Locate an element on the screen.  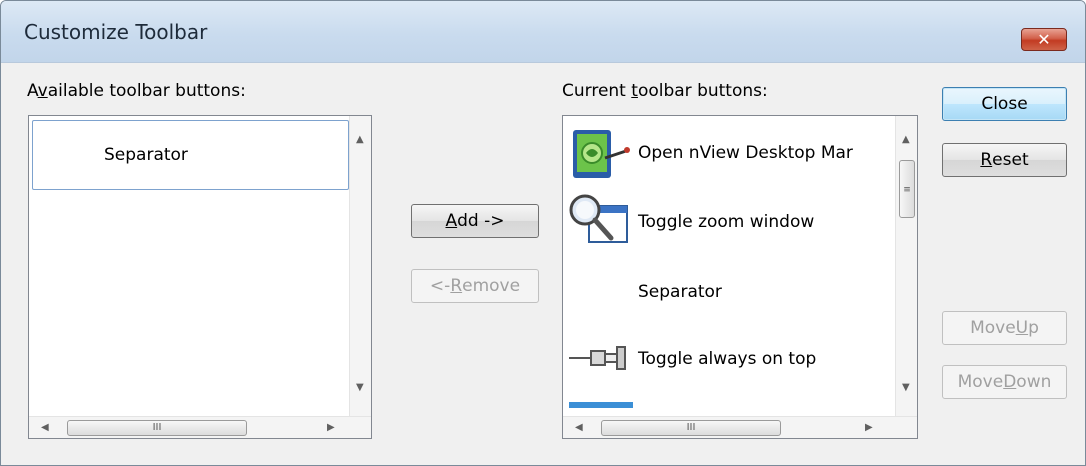
remove-button: <- Remove is located at coordinates (475, 286).